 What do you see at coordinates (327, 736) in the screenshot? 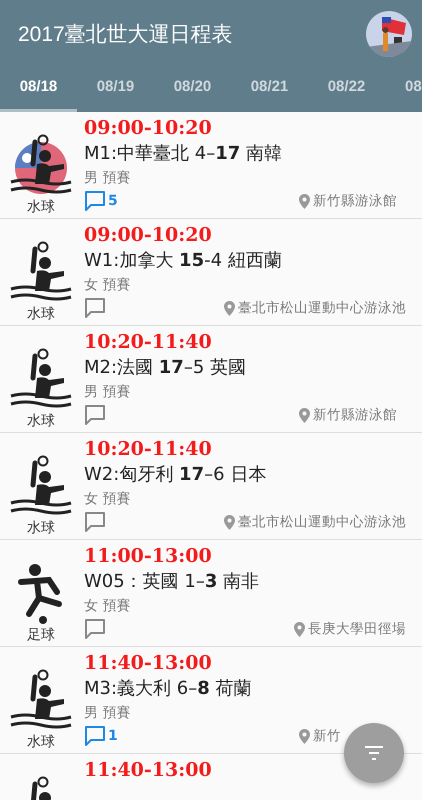
I see `venue-text: 新竹` at bounding box center [327, 736].